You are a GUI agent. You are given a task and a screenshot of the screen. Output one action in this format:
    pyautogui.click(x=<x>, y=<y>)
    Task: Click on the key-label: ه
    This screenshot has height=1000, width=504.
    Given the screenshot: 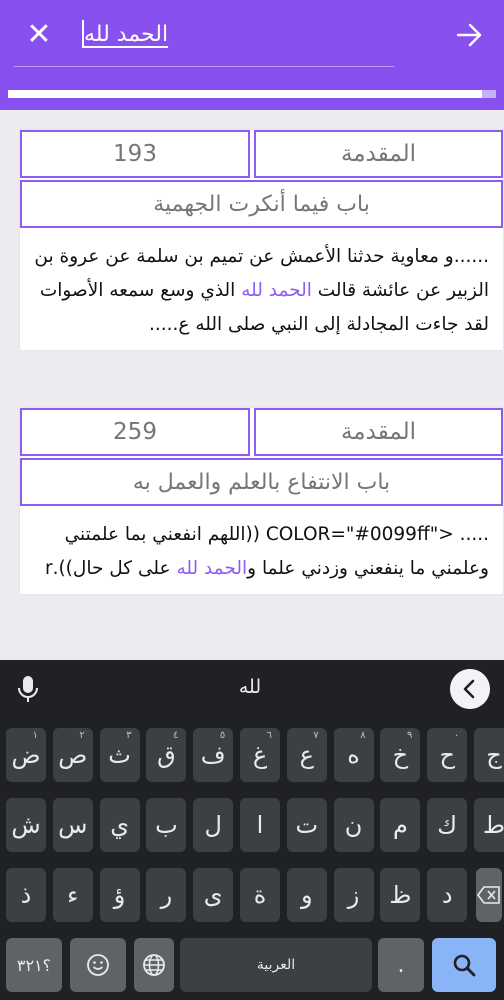 What is the action you would take?
    pyautogui.click(x=353, y=755)
    